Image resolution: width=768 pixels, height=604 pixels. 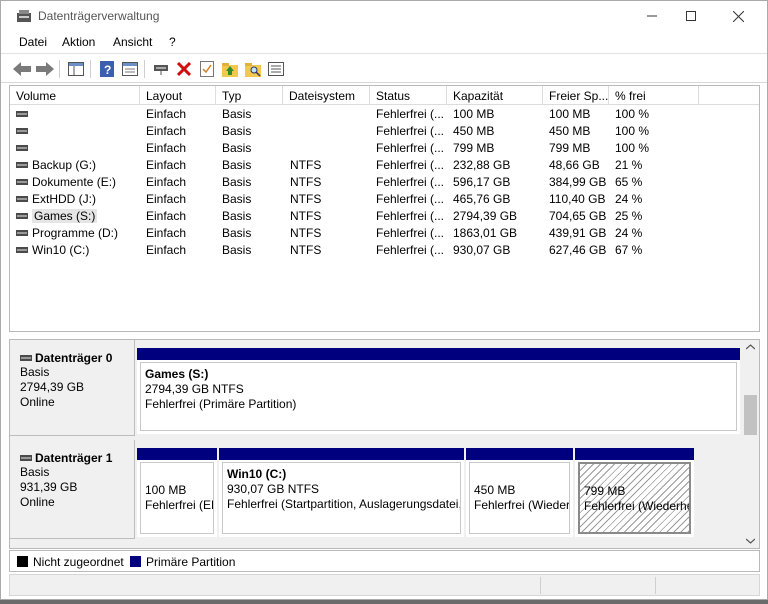 What do you see at coordinates (540, 585) in the screenshot?
I see `status-separator` at bounding box center [540, 585].